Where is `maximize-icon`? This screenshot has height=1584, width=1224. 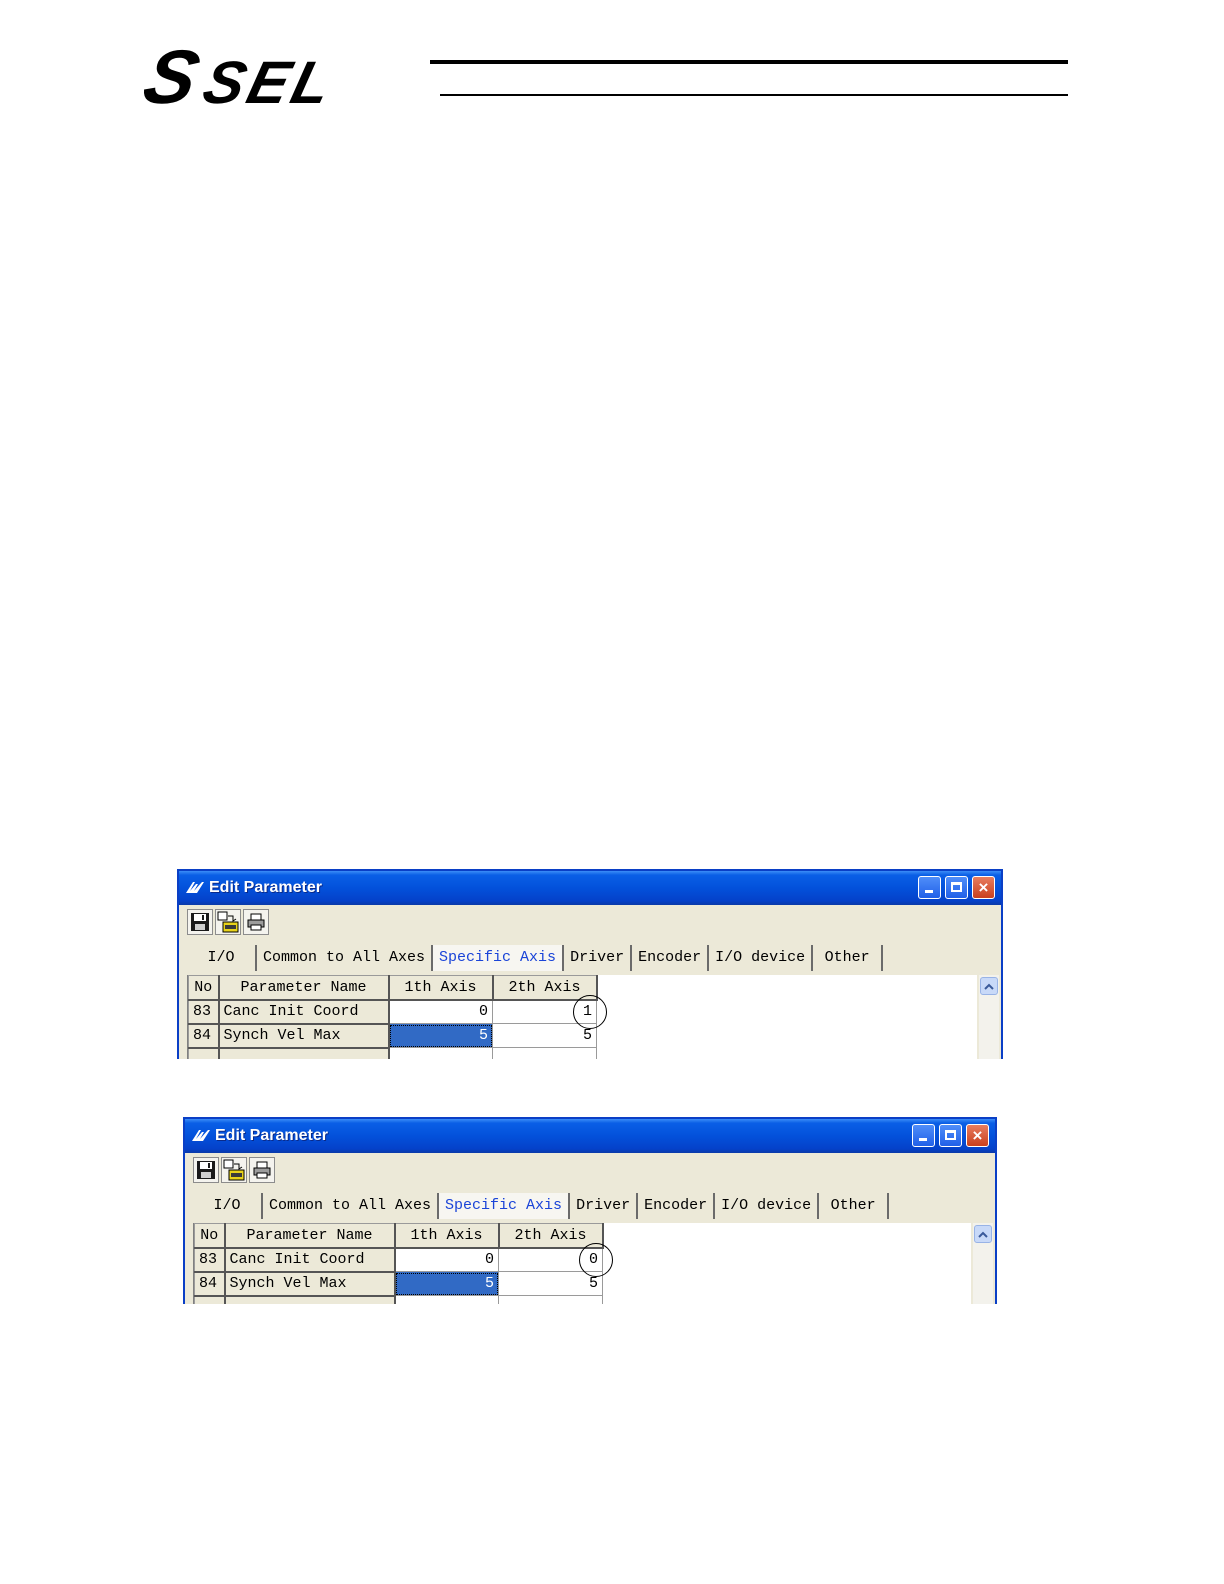 maximize-icon is located at coordinates (950, 1135).